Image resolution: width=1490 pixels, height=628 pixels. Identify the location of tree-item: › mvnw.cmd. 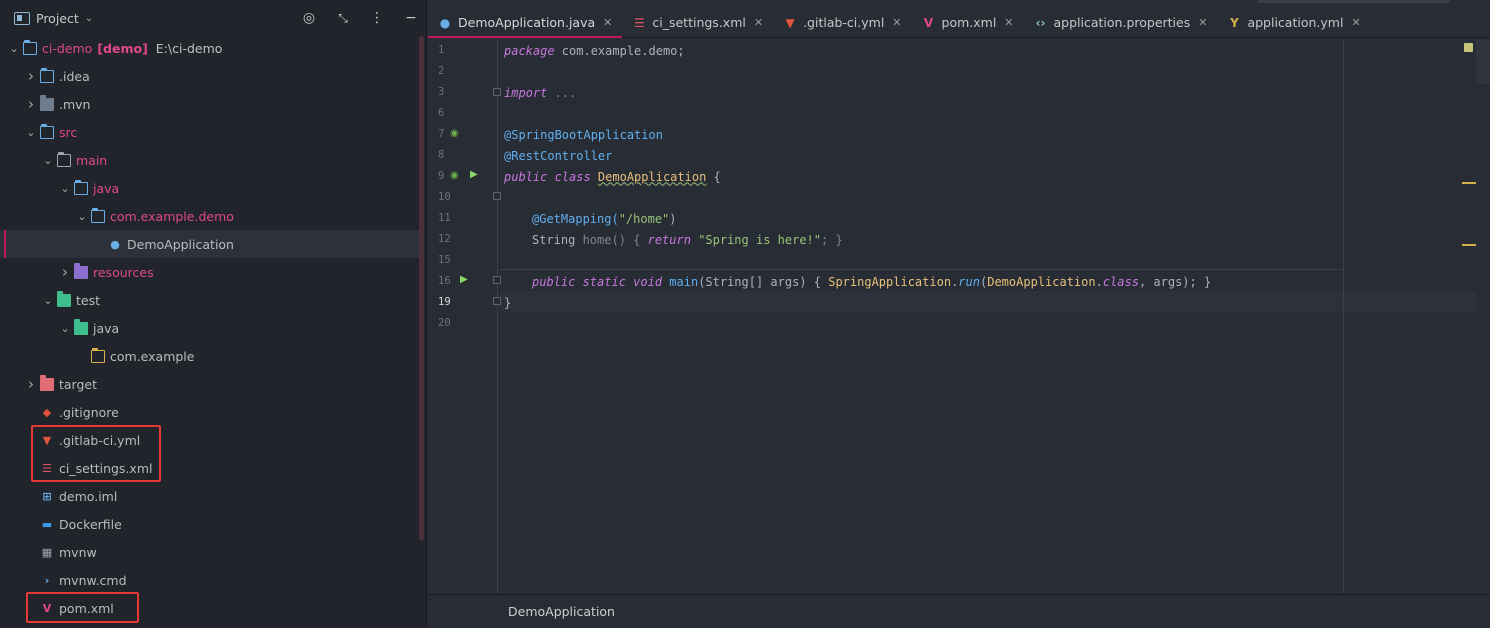
(212, 580).